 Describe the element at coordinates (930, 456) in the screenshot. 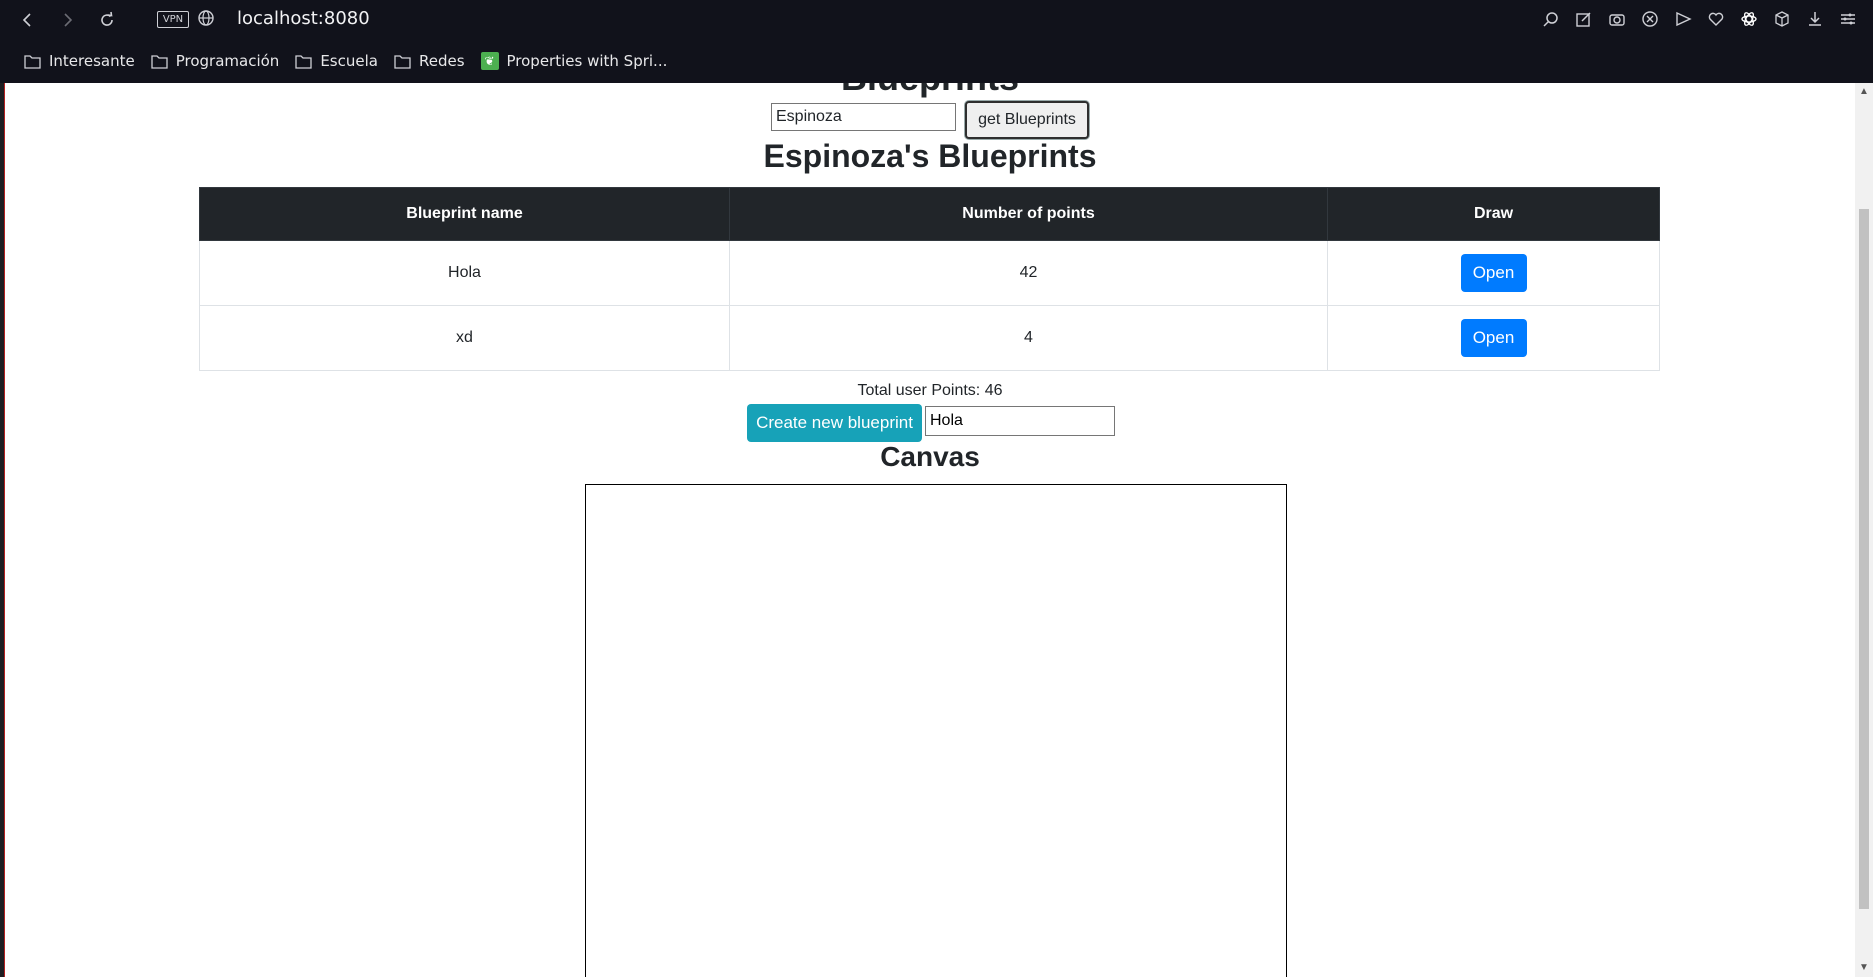

I see `canvas-title: Canvas` at that location.